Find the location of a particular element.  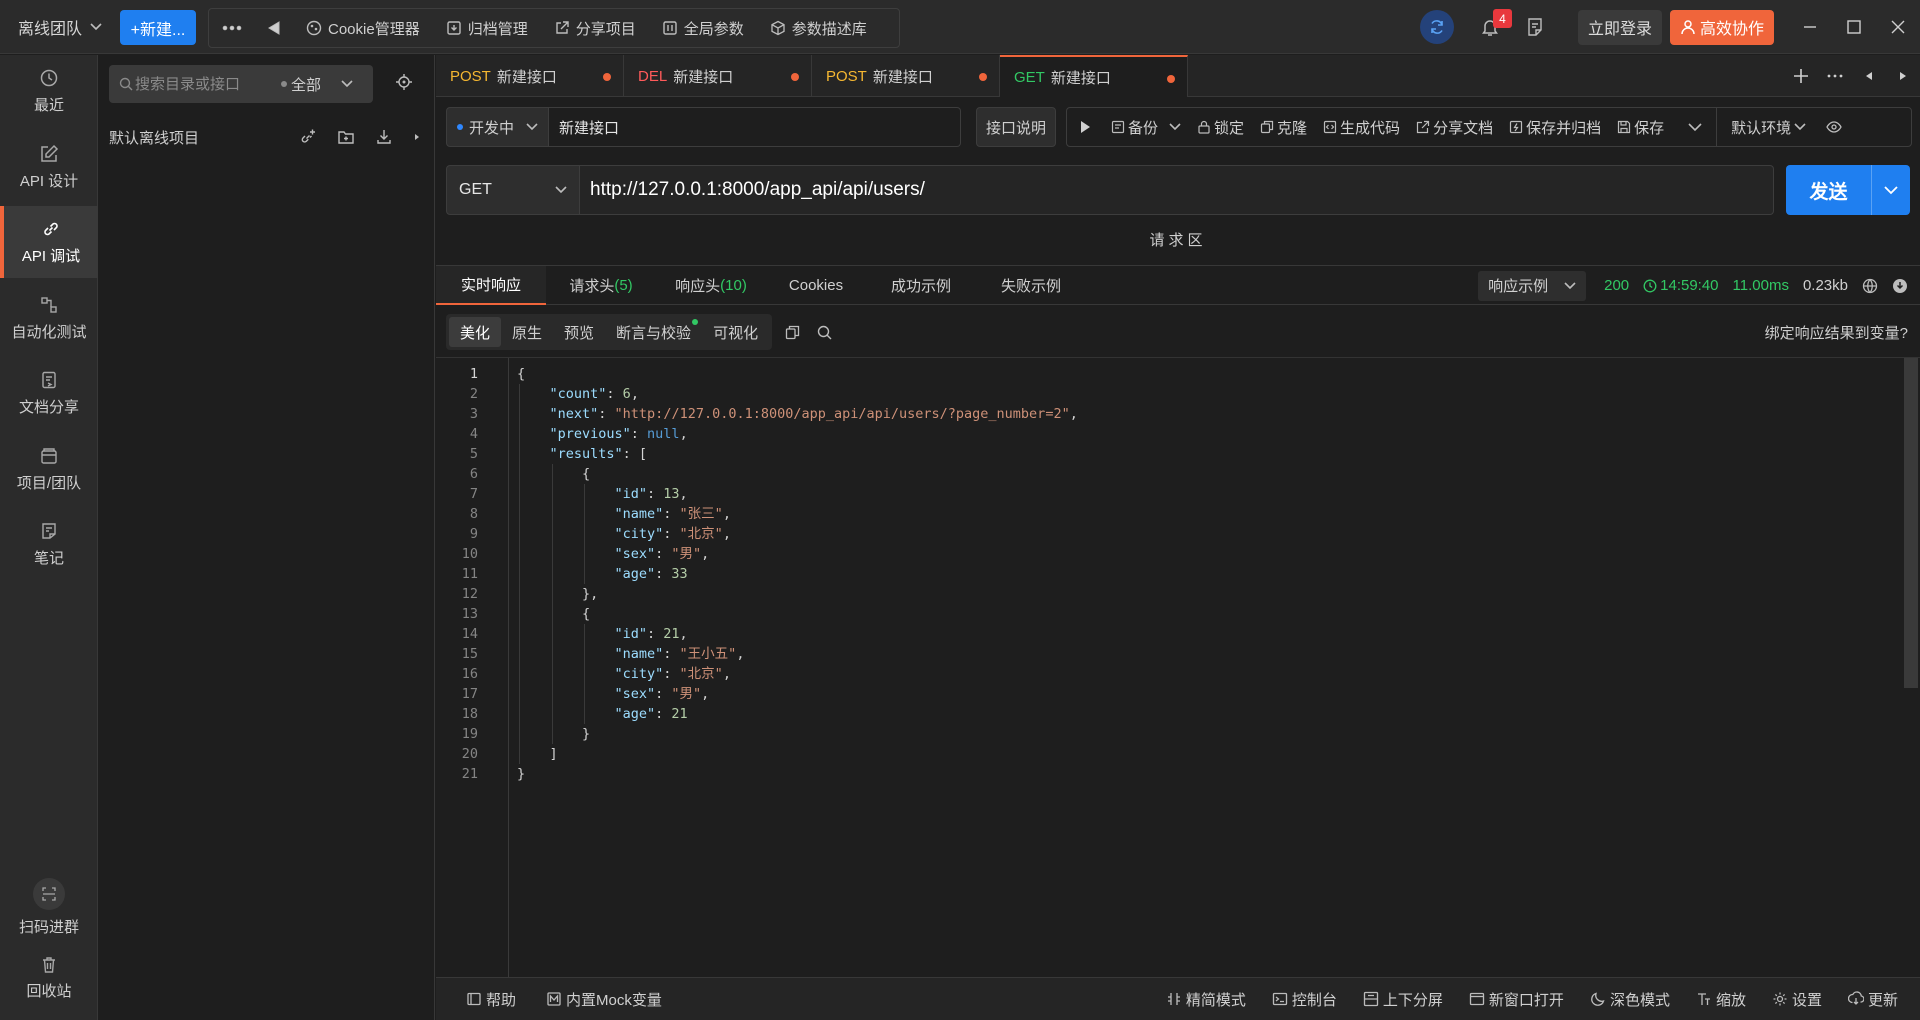

expand-button is located at coordinates (417, 137).